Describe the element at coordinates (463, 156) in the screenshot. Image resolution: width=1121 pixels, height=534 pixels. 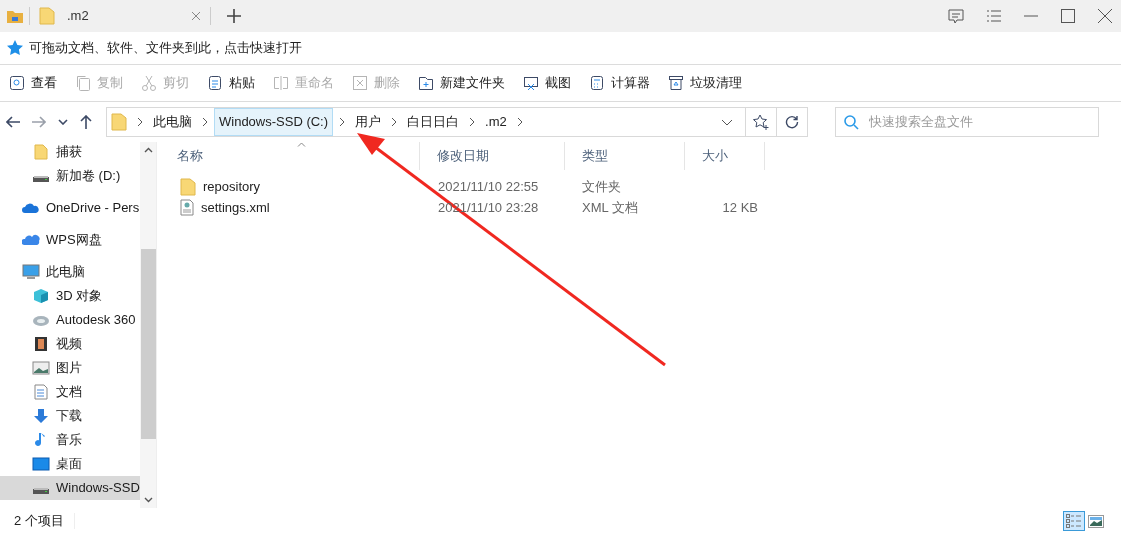
I see `column-header: 修改日期` at that location.